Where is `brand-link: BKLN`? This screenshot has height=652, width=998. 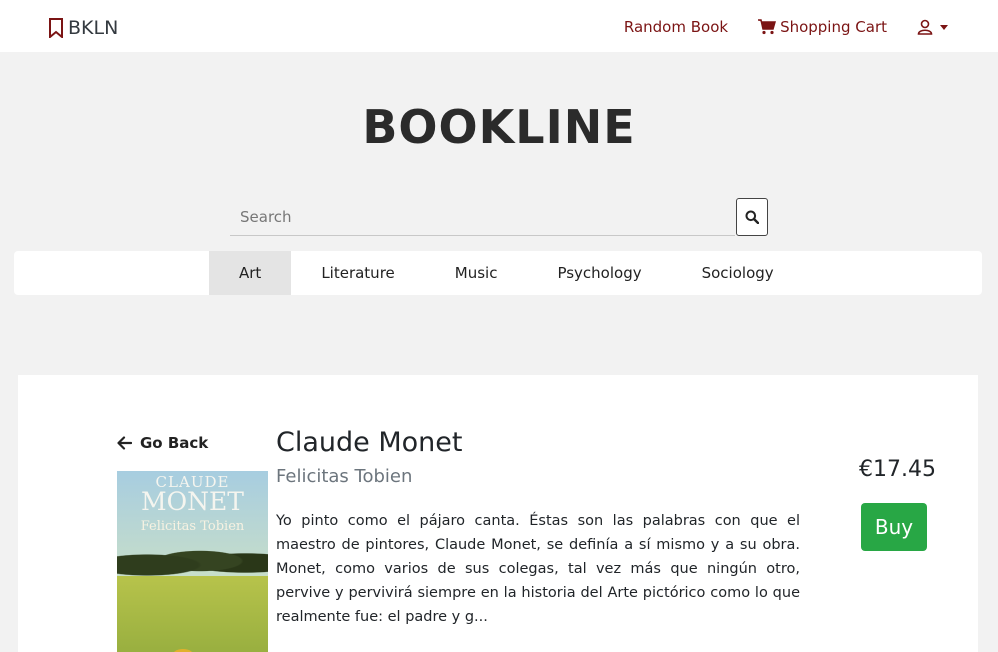 brand-link: BKLN is located at coordinates (83, 28).